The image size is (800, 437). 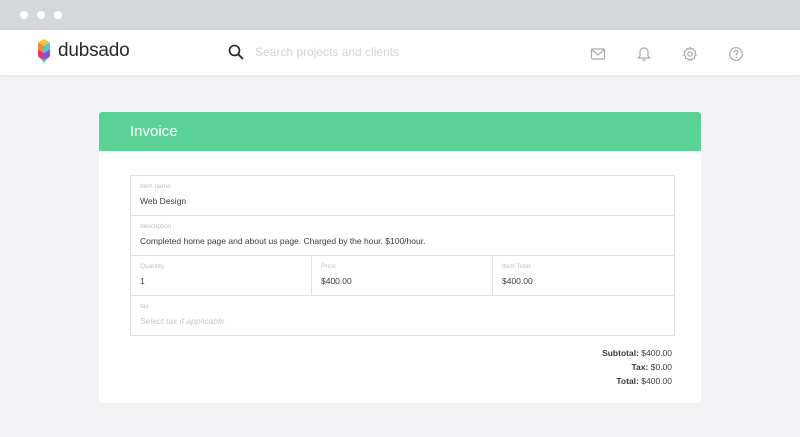 I want to click on tax-field: tax Select tax if applicable, so click(x=402, y=315).